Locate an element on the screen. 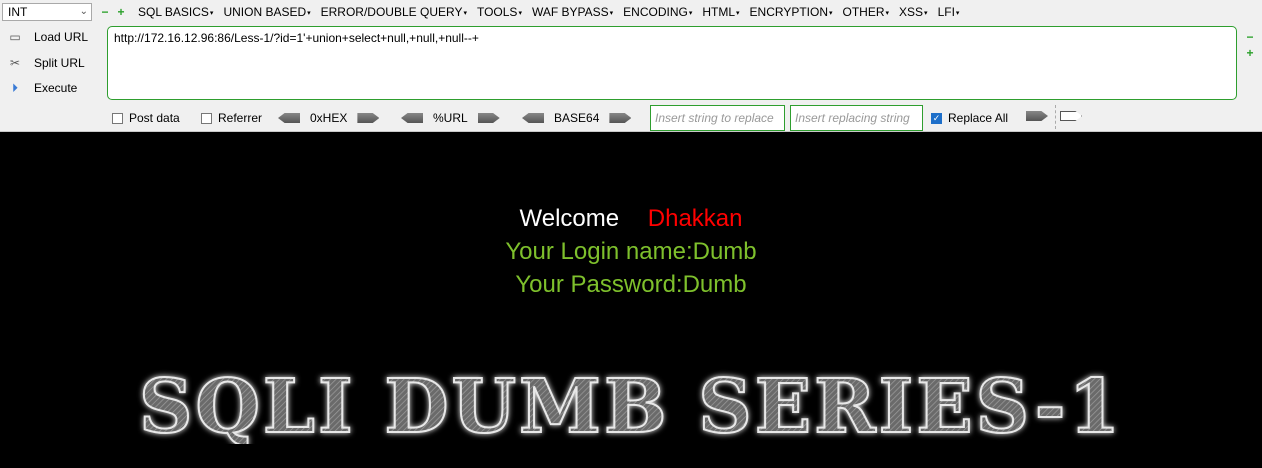 The height and width of the screenshot is (468, 1262). url-enc-label: %URL is located at coordinates (450, 118).